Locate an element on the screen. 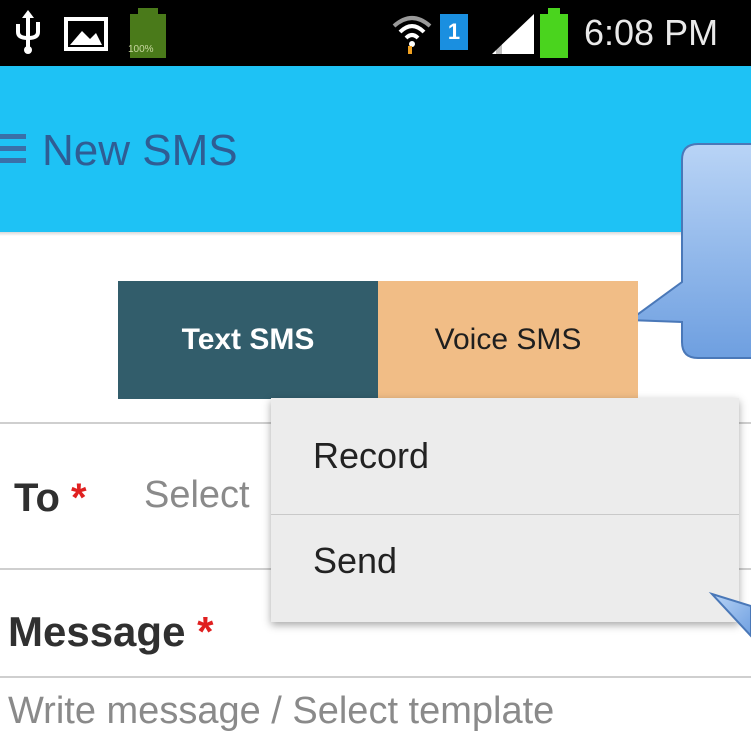 This screenshot has width=751, height=737. hamburger-menu-icon is located at coordinates (13, 149).